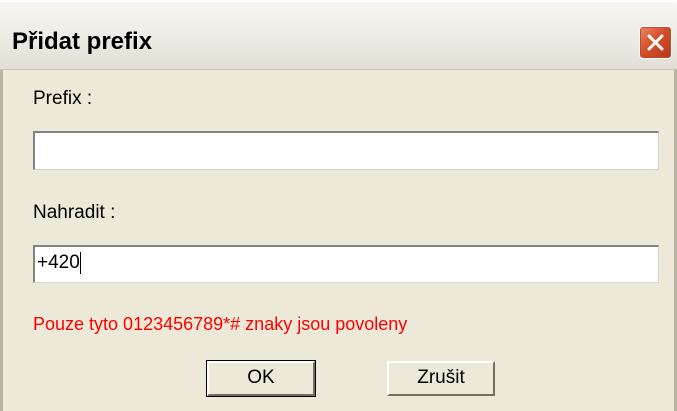 This screenshot has height=411, width=677. Describe the element at coordinates (74, 212) in the screenshot. I see `replace-label: Nahradit :` at that location.